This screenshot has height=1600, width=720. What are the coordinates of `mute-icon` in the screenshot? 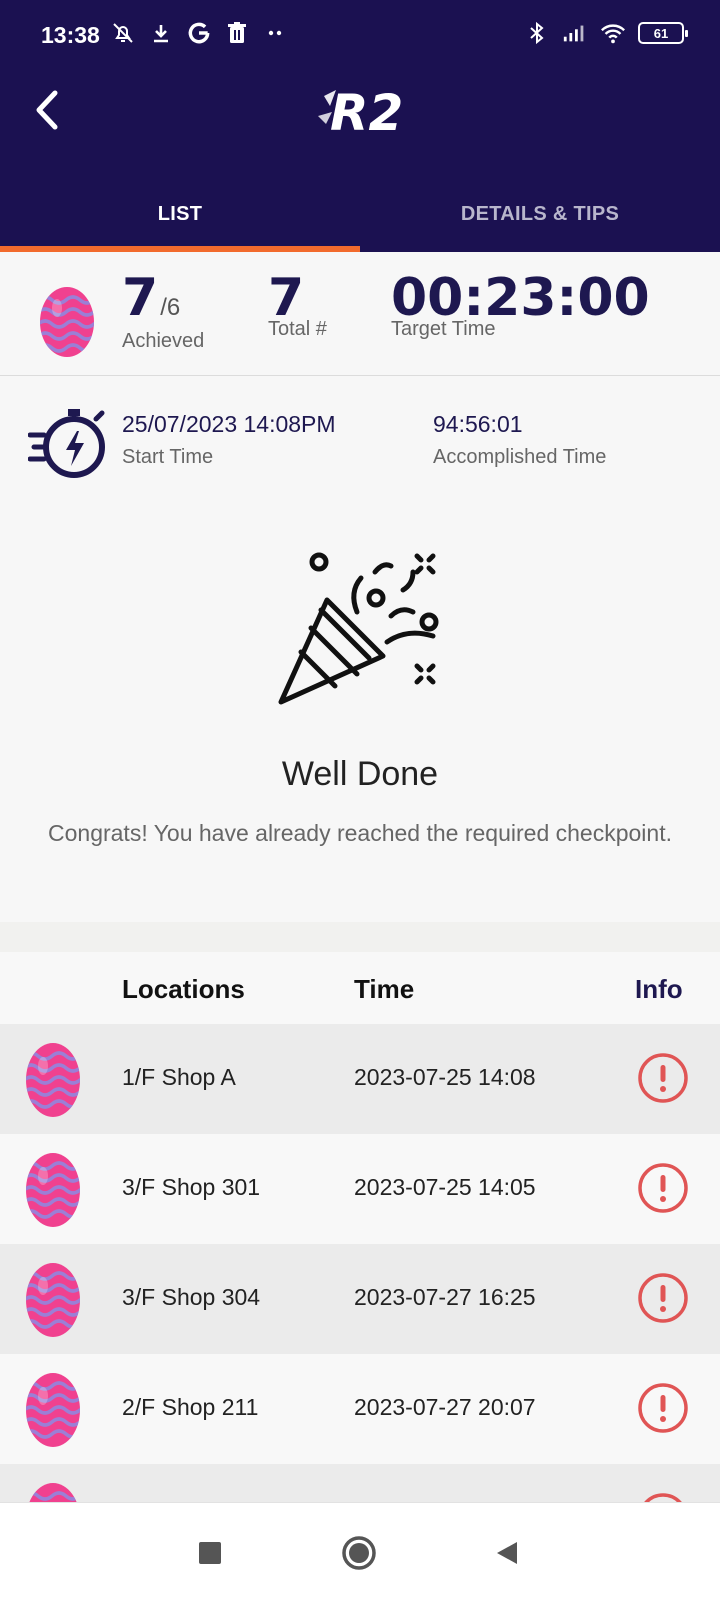 It's located at (123, 33).